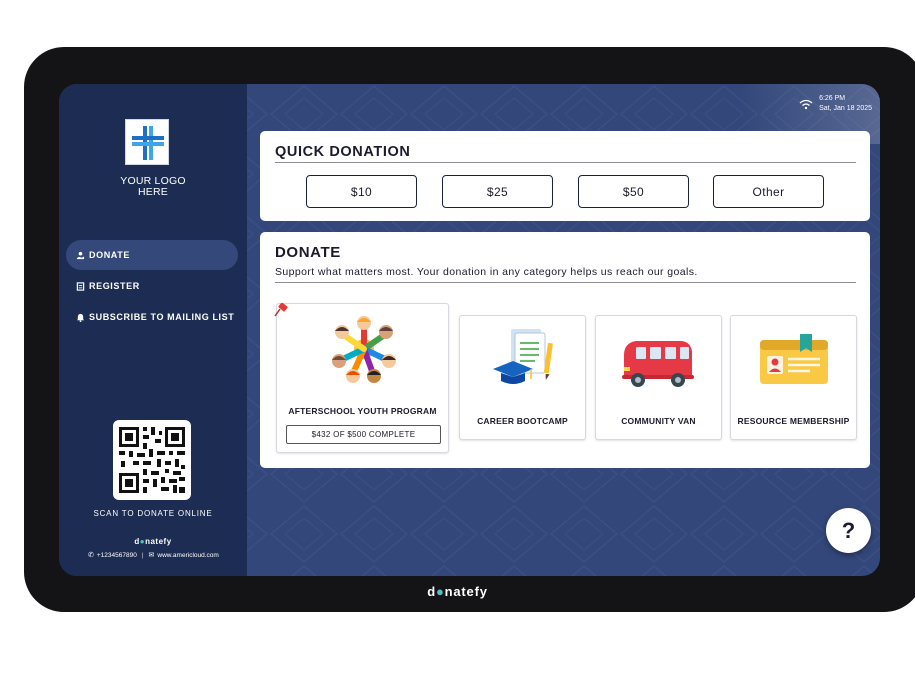 Image resolution: width=915 pixels, height=681 pixels. Describe the element at coordinates (152, 286) in the screenshot. I see `sidebar-item-register: REGISTER` at that location.